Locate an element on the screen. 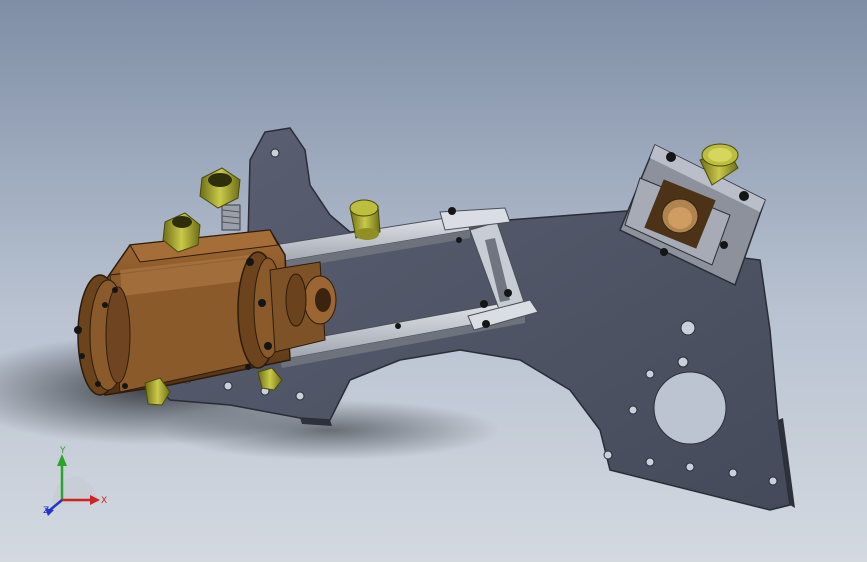  brass-fitting-top is located at coordinates (220, 199).